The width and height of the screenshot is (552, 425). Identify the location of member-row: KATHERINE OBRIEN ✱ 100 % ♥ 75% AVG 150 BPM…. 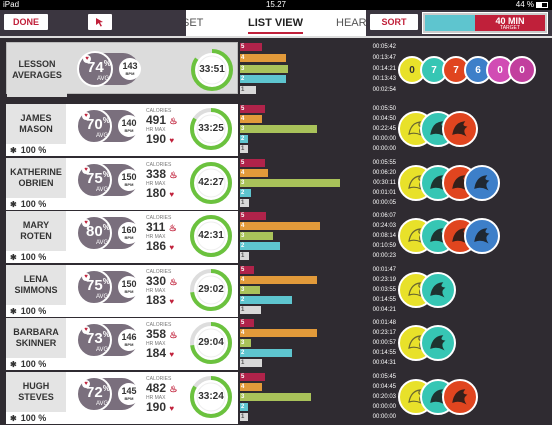
(277, 183).